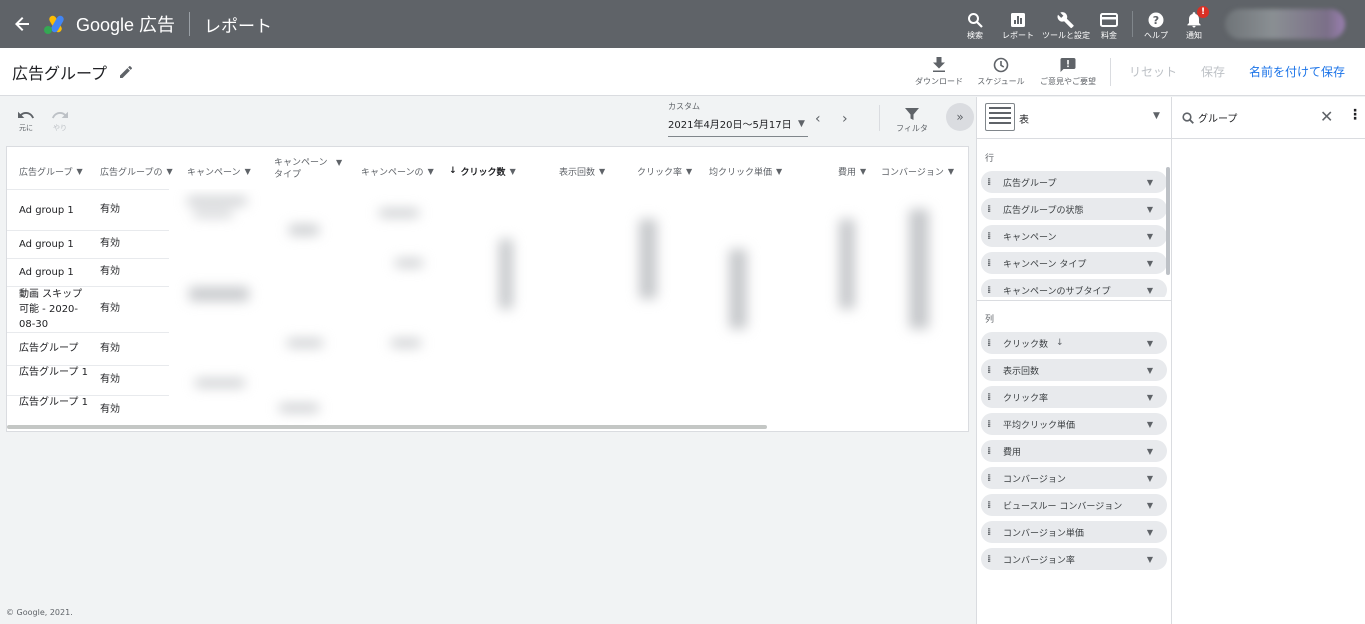 This screenshot has width=1365, height=624. I want to click on field-search-input, so click(1258, 117).